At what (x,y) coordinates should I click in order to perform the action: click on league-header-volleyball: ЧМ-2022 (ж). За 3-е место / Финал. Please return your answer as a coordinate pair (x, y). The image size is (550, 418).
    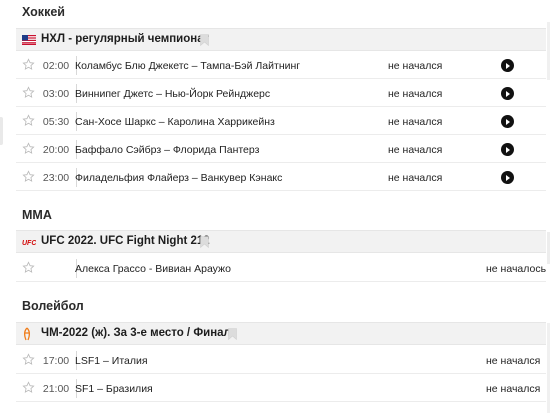
    Looking at the image, I should click on (281, 333).